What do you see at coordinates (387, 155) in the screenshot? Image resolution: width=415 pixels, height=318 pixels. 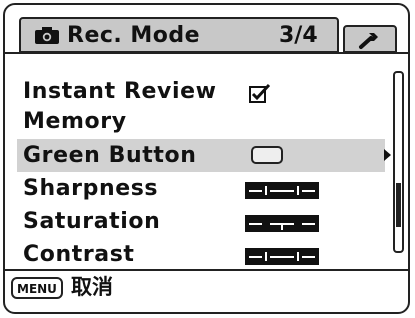 I see `arrow-right-icon` at bounding box center [387, 155].